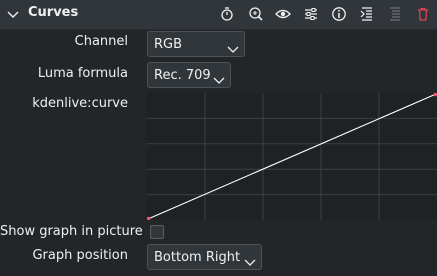 This screenshot has height=276, width=437. I want to click on curve-label: kdenlive:curve, so click(80, 103).